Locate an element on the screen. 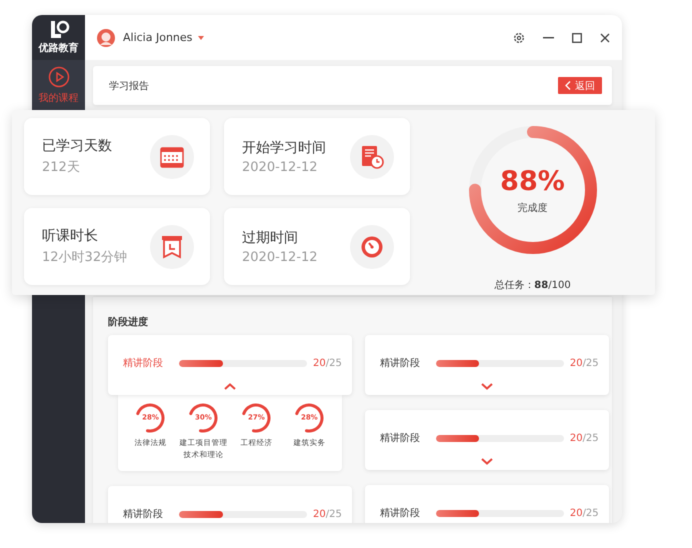  play-icon is located at coordinates (59, 77).